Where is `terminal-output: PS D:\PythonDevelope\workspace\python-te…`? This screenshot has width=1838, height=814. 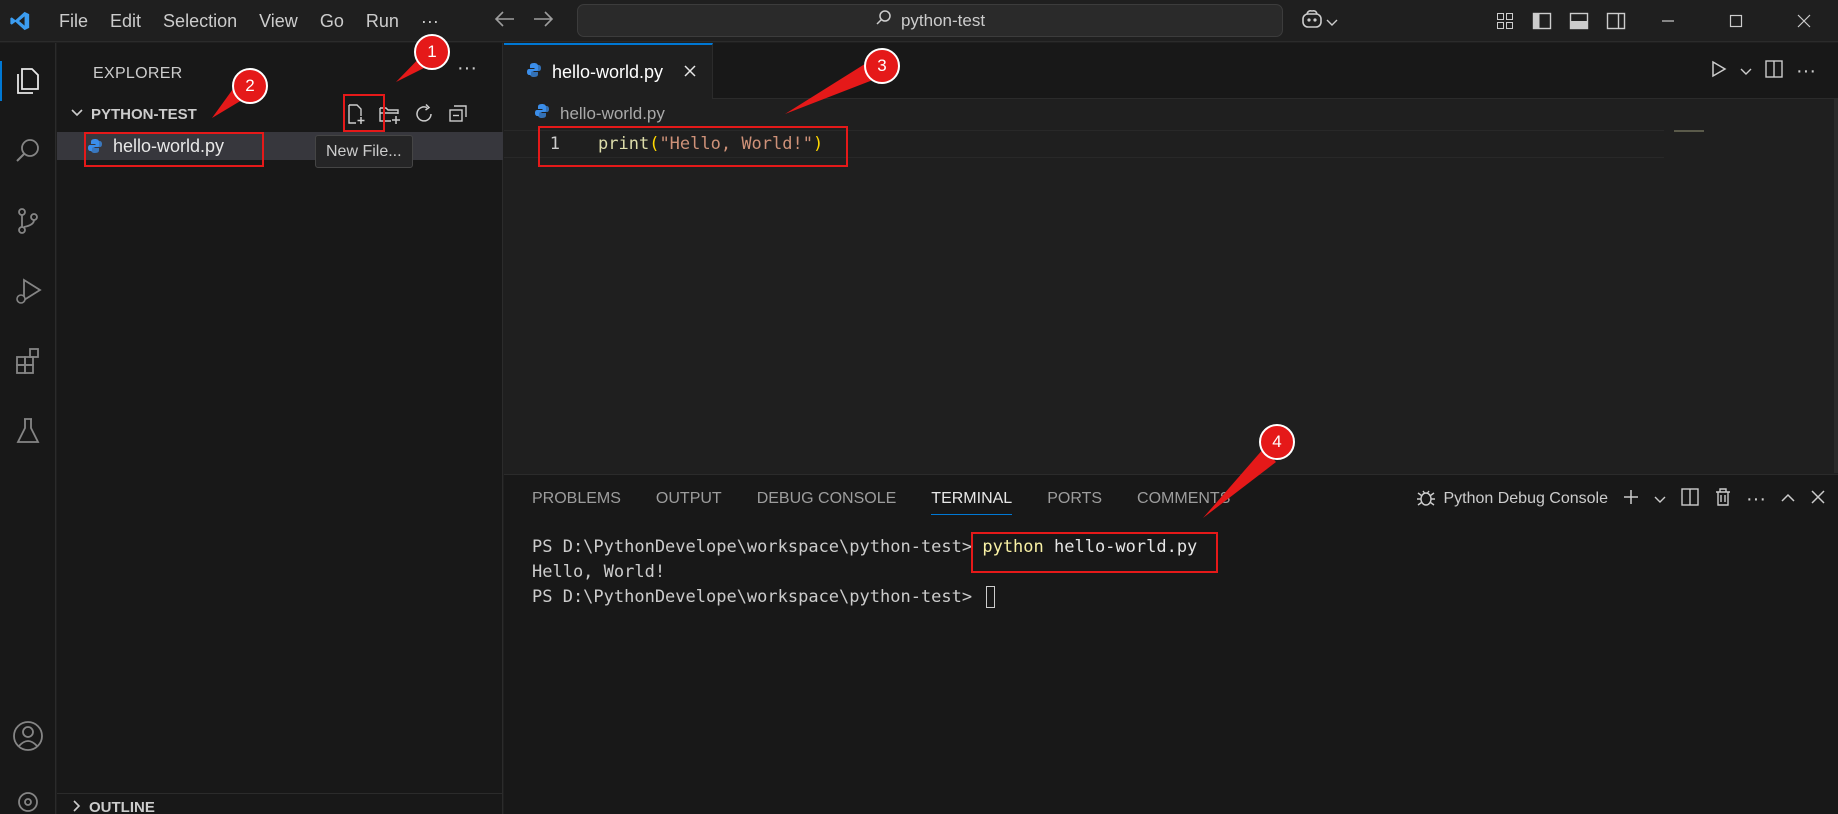
terminal-output: PS D:\PythonDevelope\workspace\python-te… is located at coordinates (864, 572).